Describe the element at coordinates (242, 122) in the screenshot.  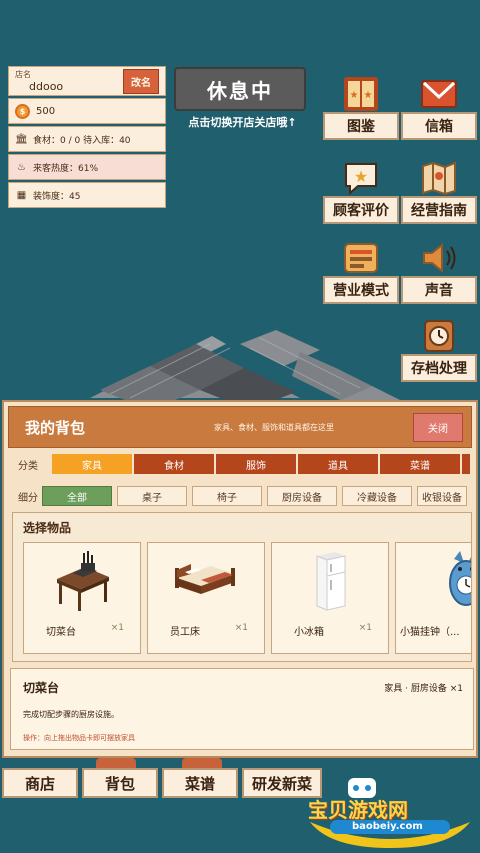
I see `status-hint: 点击切换开店关店哦↑` at that location.